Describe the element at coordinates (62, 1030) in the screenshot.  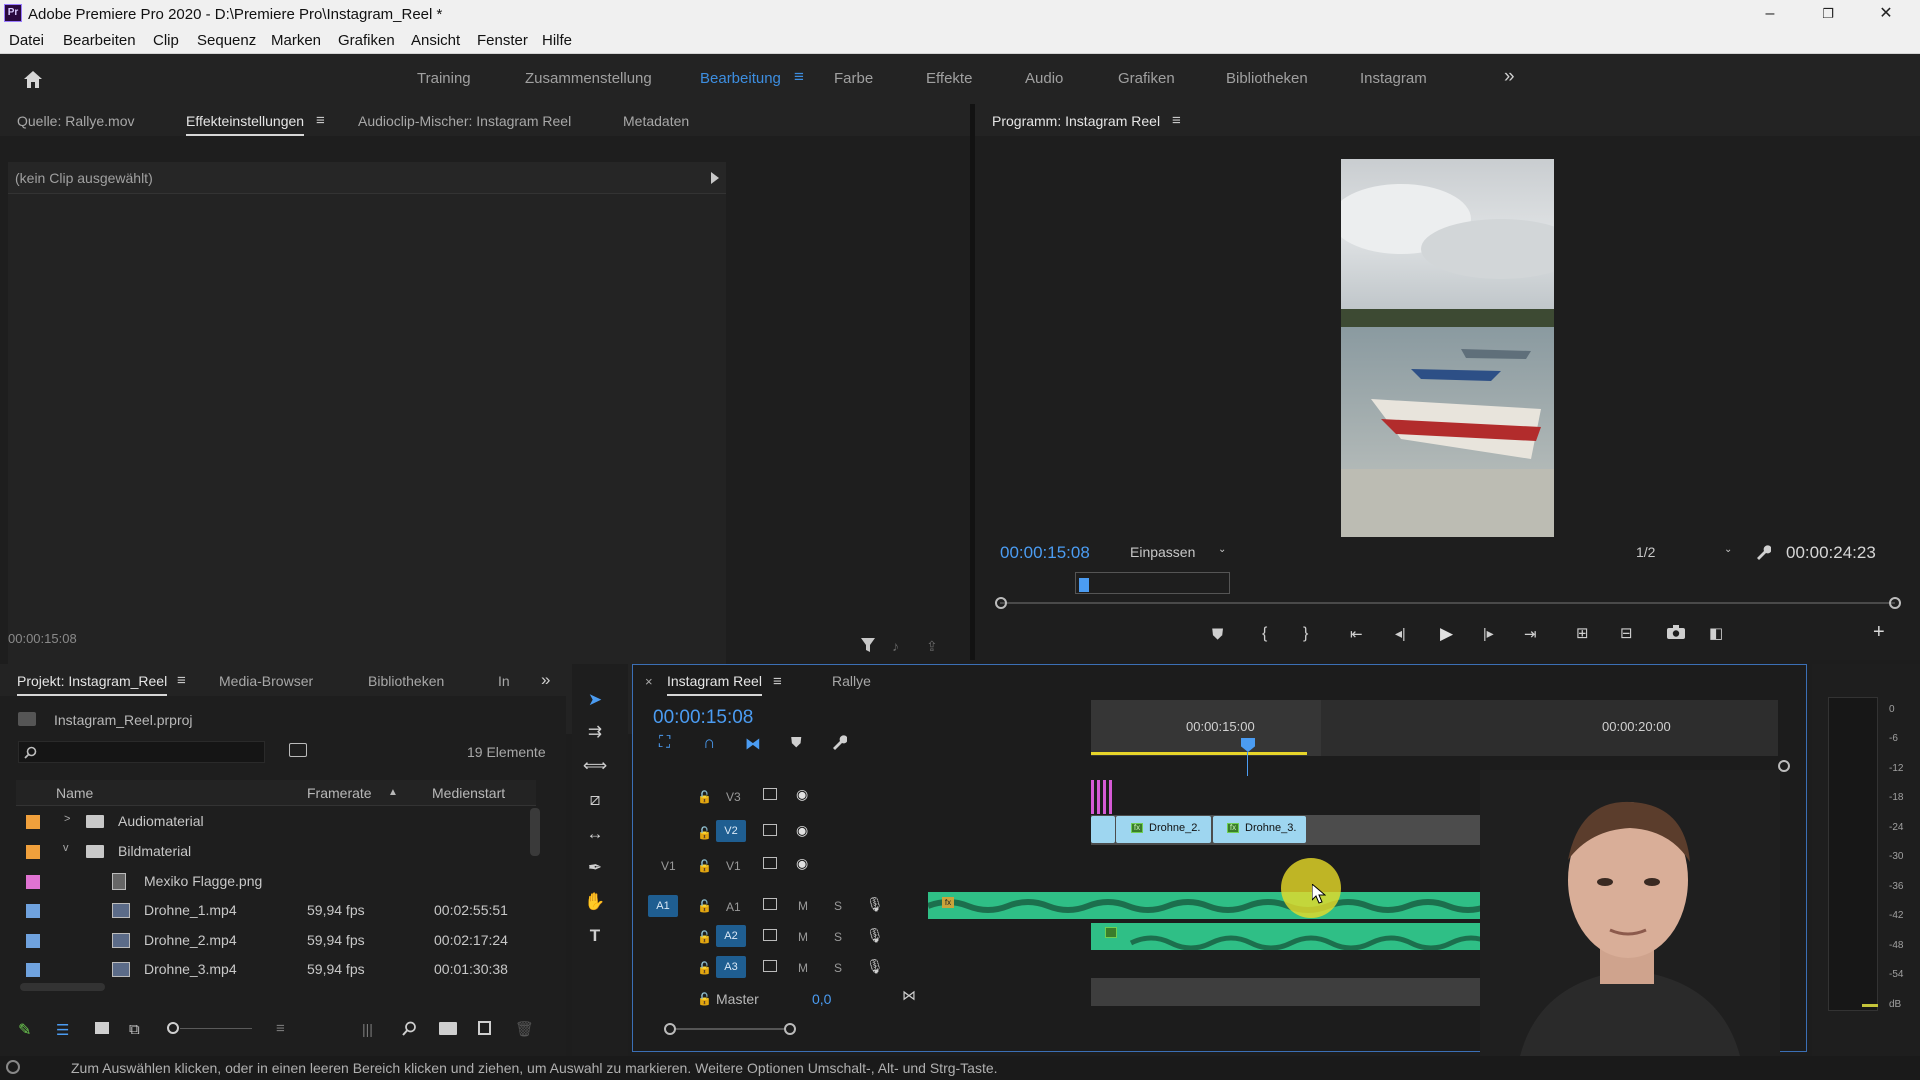
I see `list-view-icon: ☰` at that location.